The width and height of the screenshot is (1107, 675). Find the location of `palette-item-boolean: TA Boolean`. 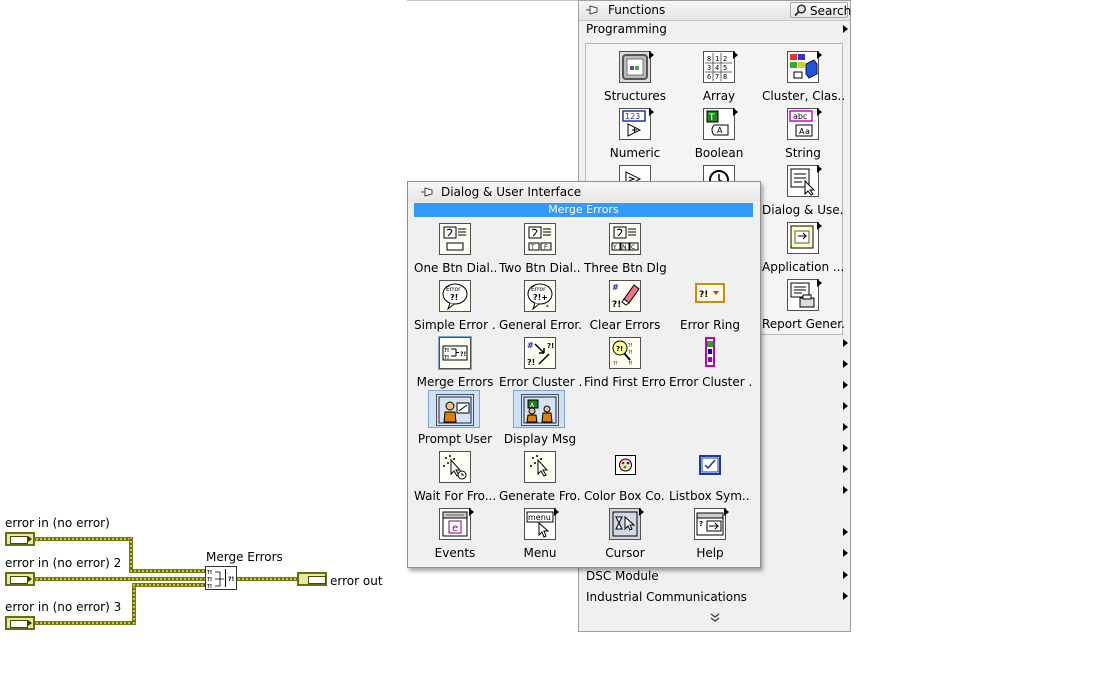

palette-item-boolean: TA Boolean is located at coordinates (719, 133).